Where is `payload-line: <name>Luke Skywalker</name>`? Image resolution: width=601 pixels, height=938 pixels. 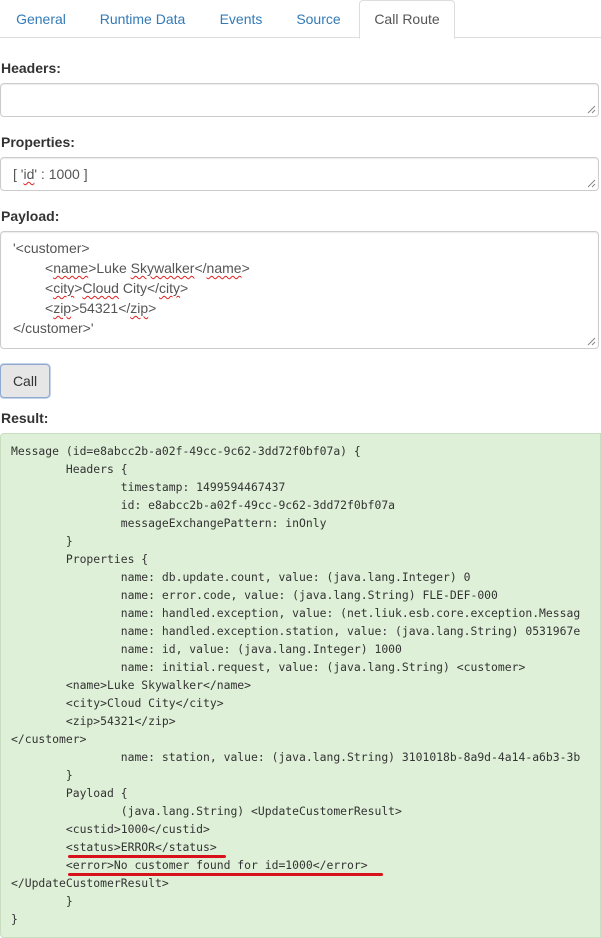
payload-line: <name>Luke Skywalker</name> is located at coordinates (147, 268).